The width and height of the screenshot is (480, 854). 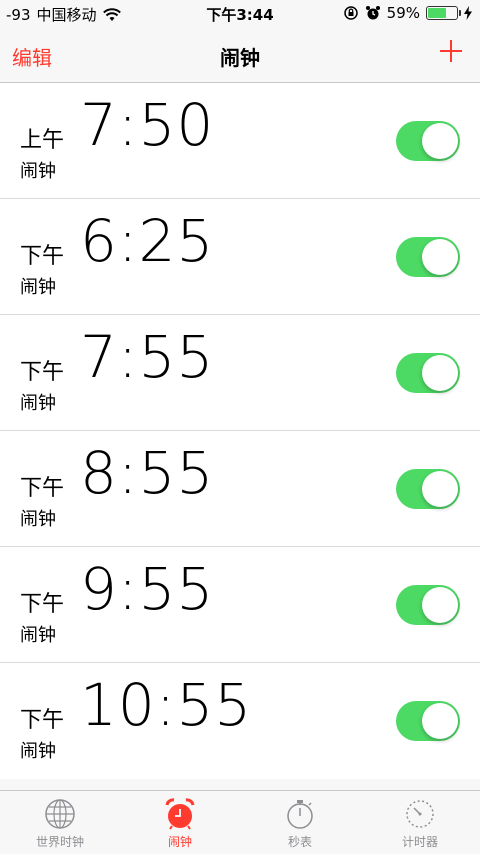 What do you see at coordinates (240, 373) in the screenshot?
I see `alarm-row: 下午 7:55 闹钟` at bounding box center [240, 373].